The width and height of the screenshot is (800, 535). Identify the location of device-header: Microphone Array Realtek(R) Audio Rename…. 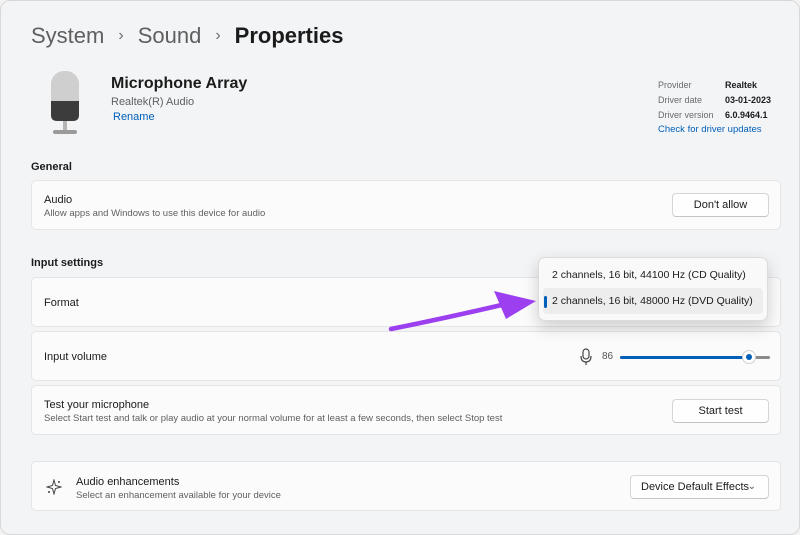
(401, 109).